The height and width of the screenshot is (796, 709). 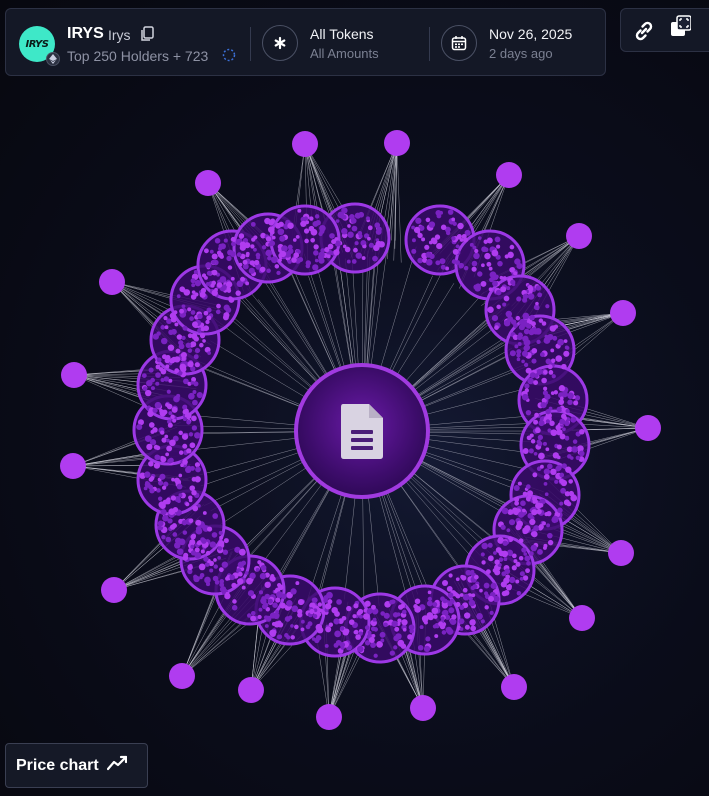 What do you see at coordinates (138, 56) in the screenshot?
I see `holders-count: Top 250 Holders + 723` at bounding box center [138, 56].